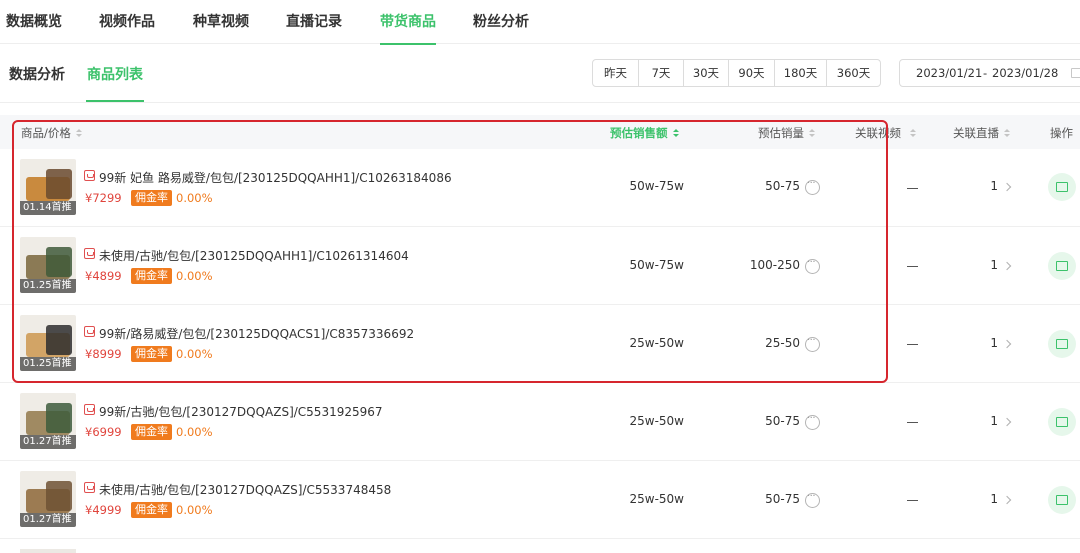 This screenshot has height=553, width=1080. I want to click on range-360d-button: 360天, so click(853, 73).